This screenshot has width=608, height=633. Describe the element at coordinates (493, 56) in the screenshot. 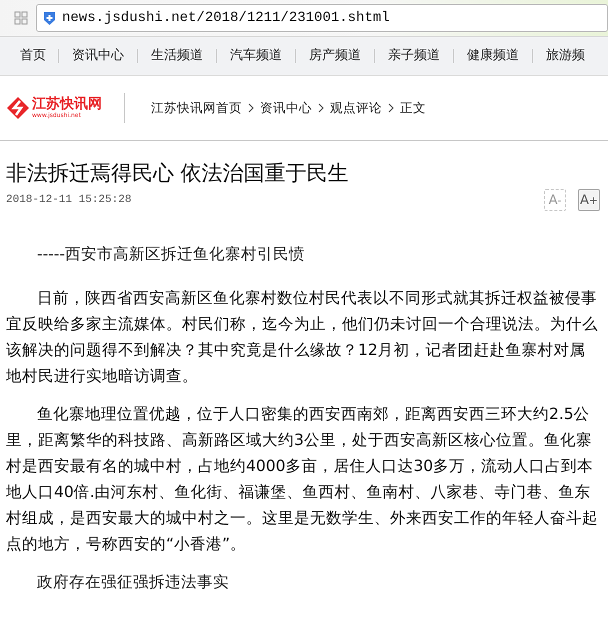

I see `nav-link: 健康频道` at that location.